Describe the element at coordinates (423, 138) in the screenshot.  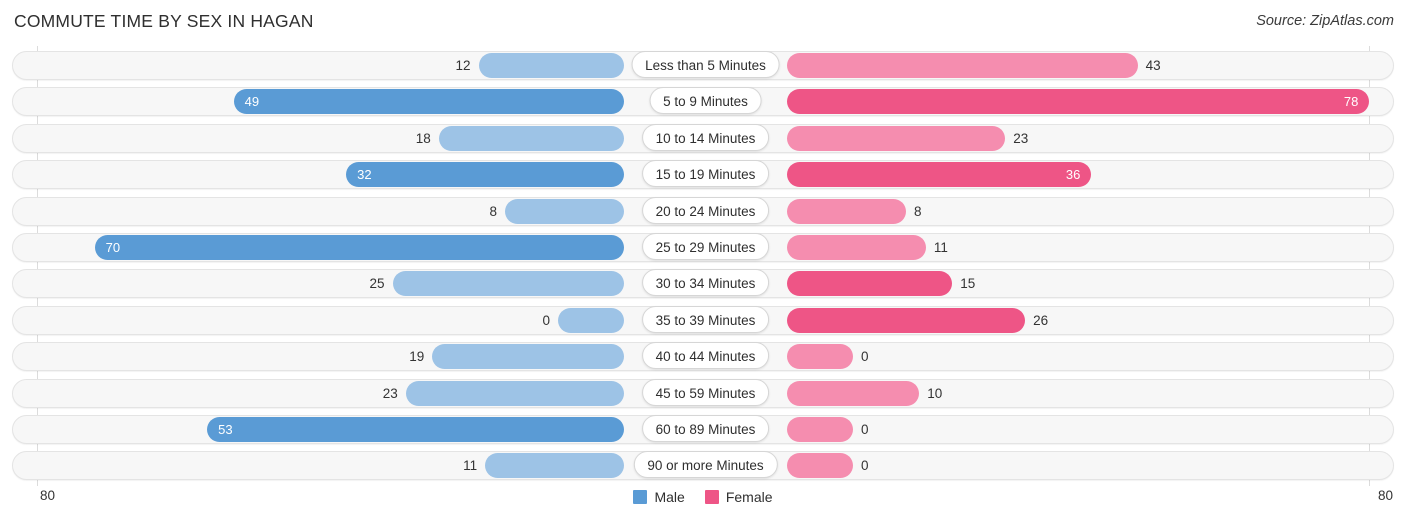
I see `male-value-label: 18` at that location.